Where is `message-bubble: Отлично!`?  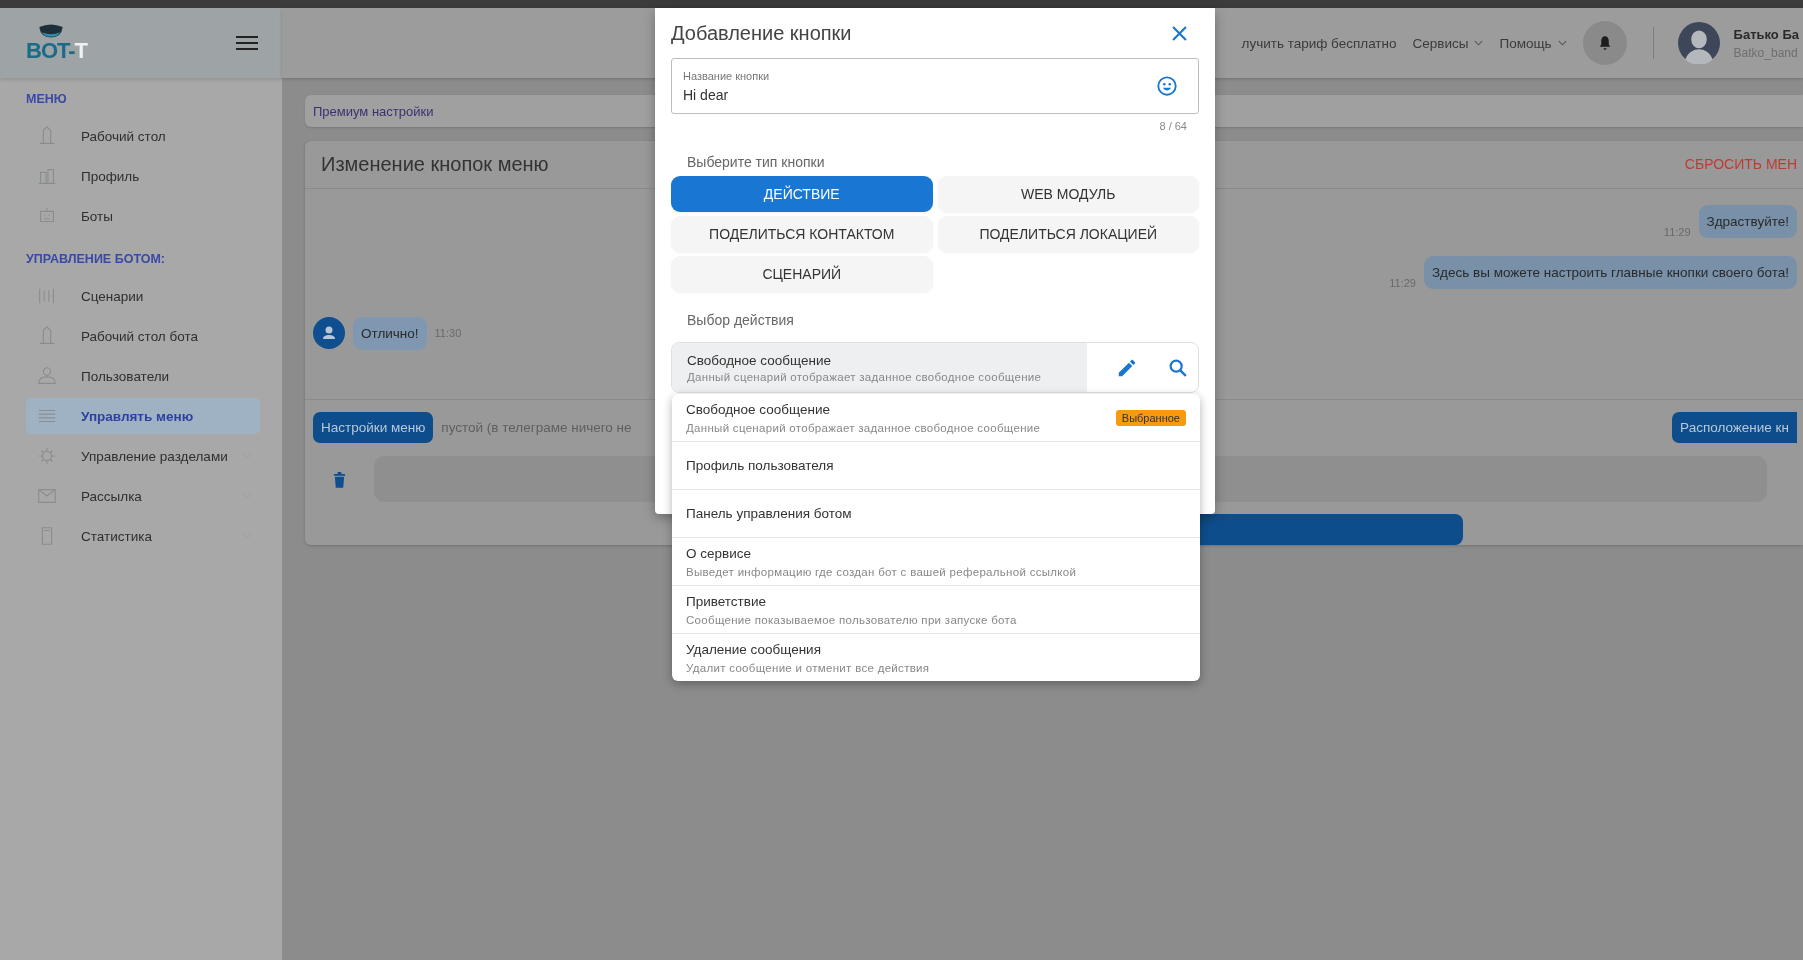 message-bubble: Отлично! is located at coordinates (390, 333).